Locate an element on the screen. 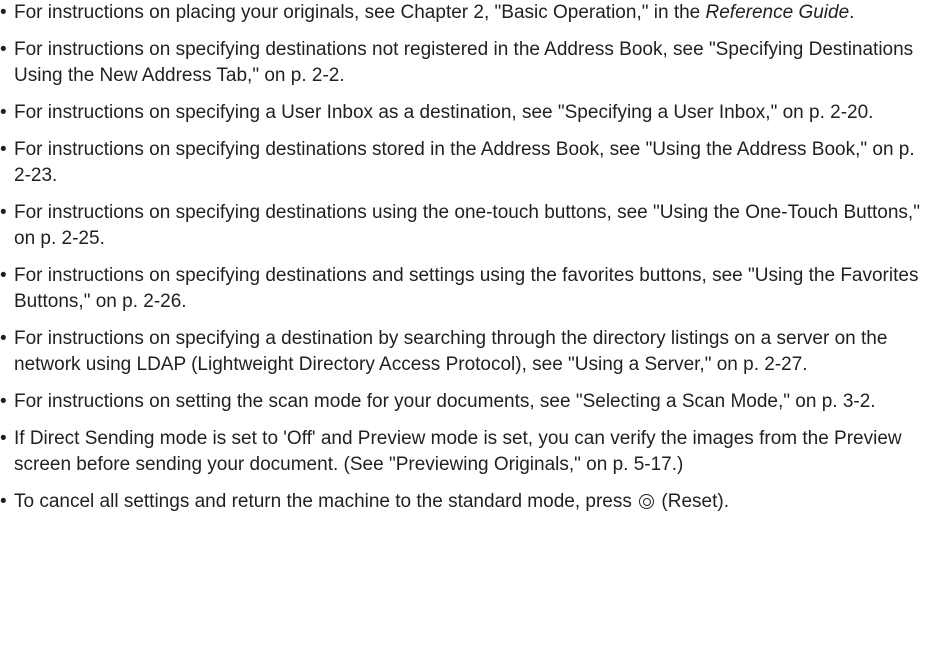  note-text-end: (Reset). is located at coordinates (692, 501).